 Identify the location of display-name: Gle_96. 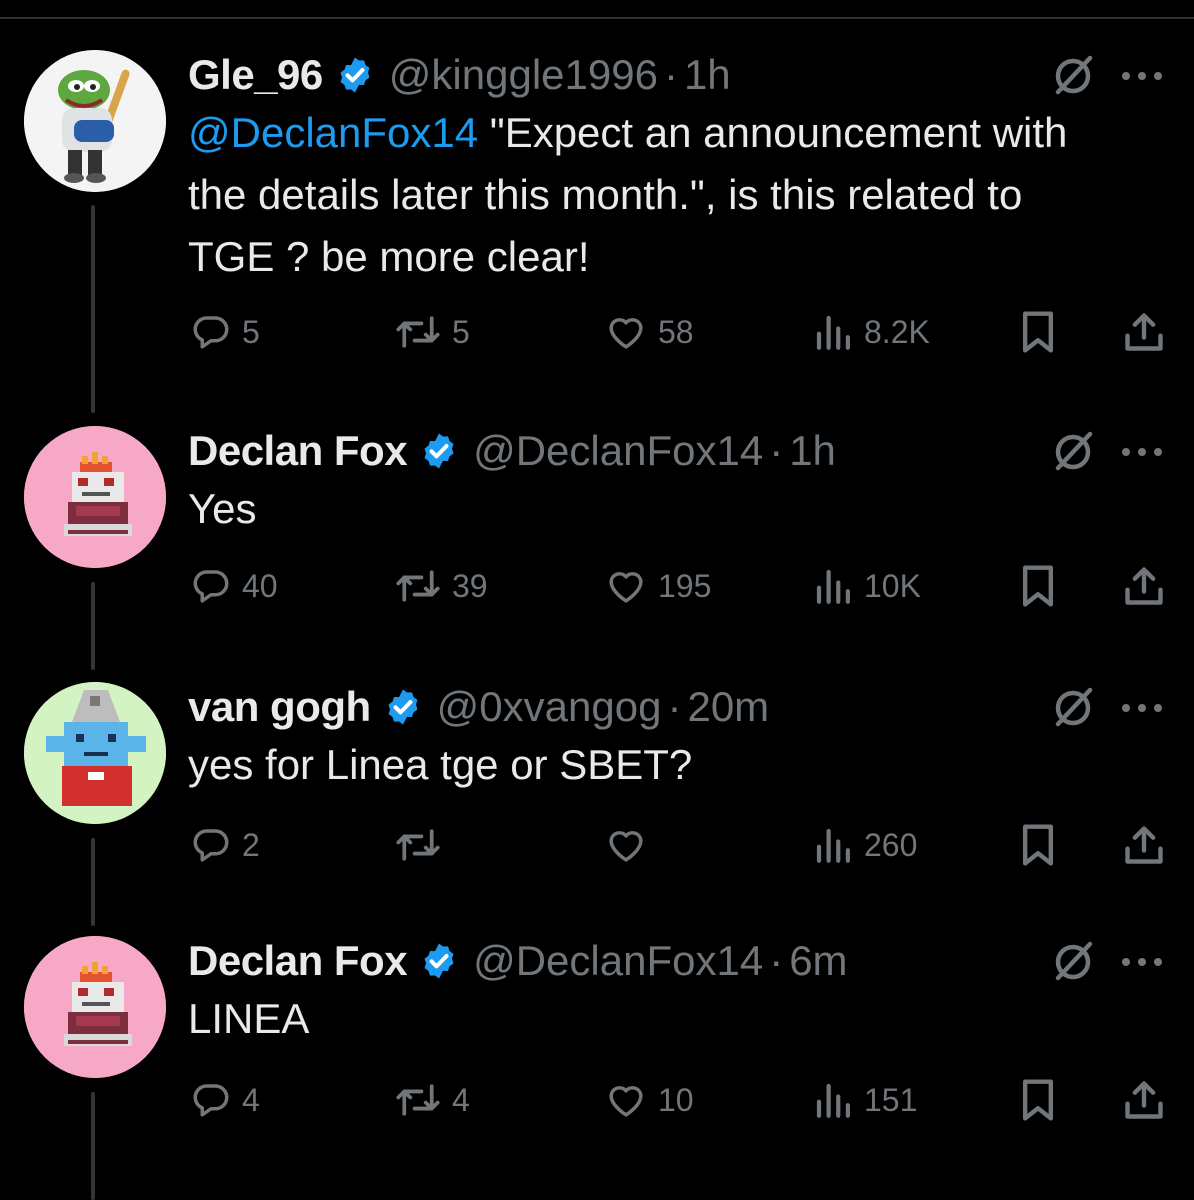
(255, 75).